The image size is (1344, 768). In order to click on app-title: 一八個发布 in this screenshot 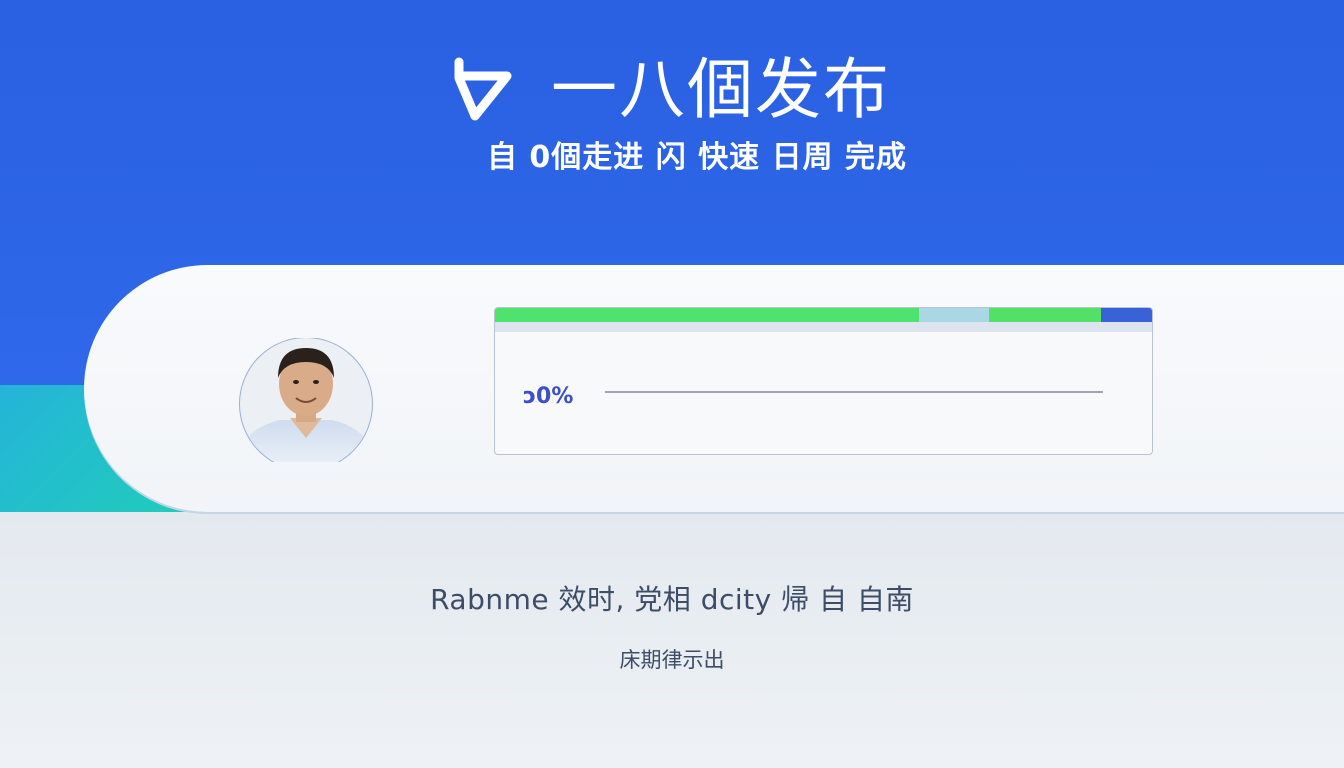, I will do `click(721, 89)`.